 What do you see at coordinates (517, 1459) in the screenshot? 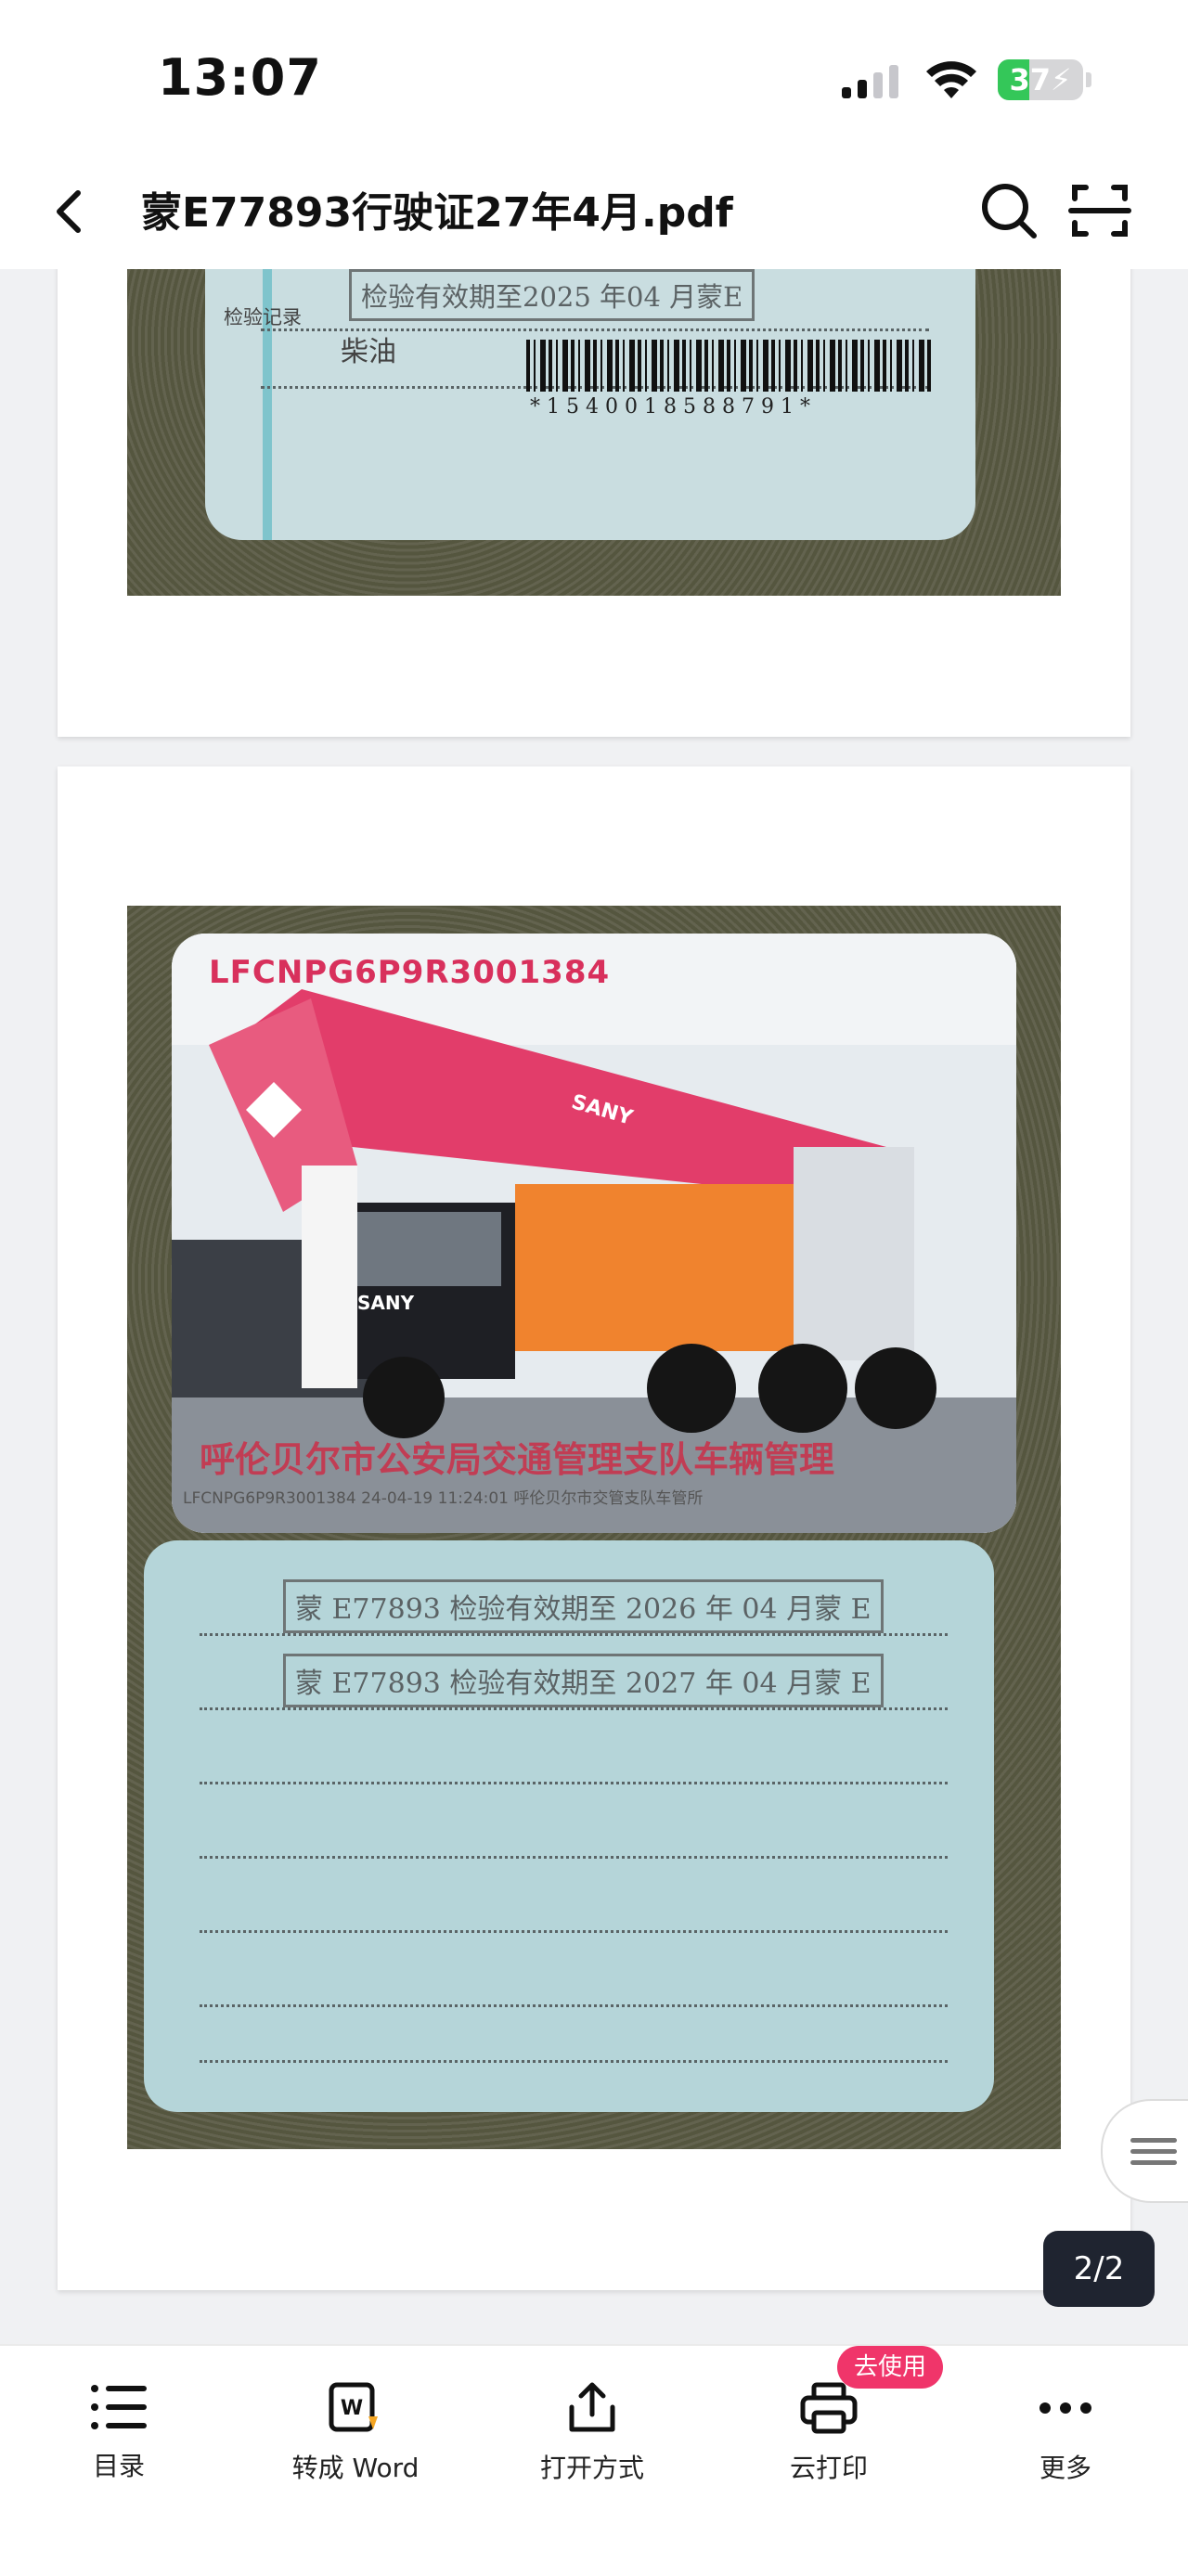
I see `authority-text: 呼伦贝尔市公安局交通管理支队车辆管理` at bounding box center [517, 1459].